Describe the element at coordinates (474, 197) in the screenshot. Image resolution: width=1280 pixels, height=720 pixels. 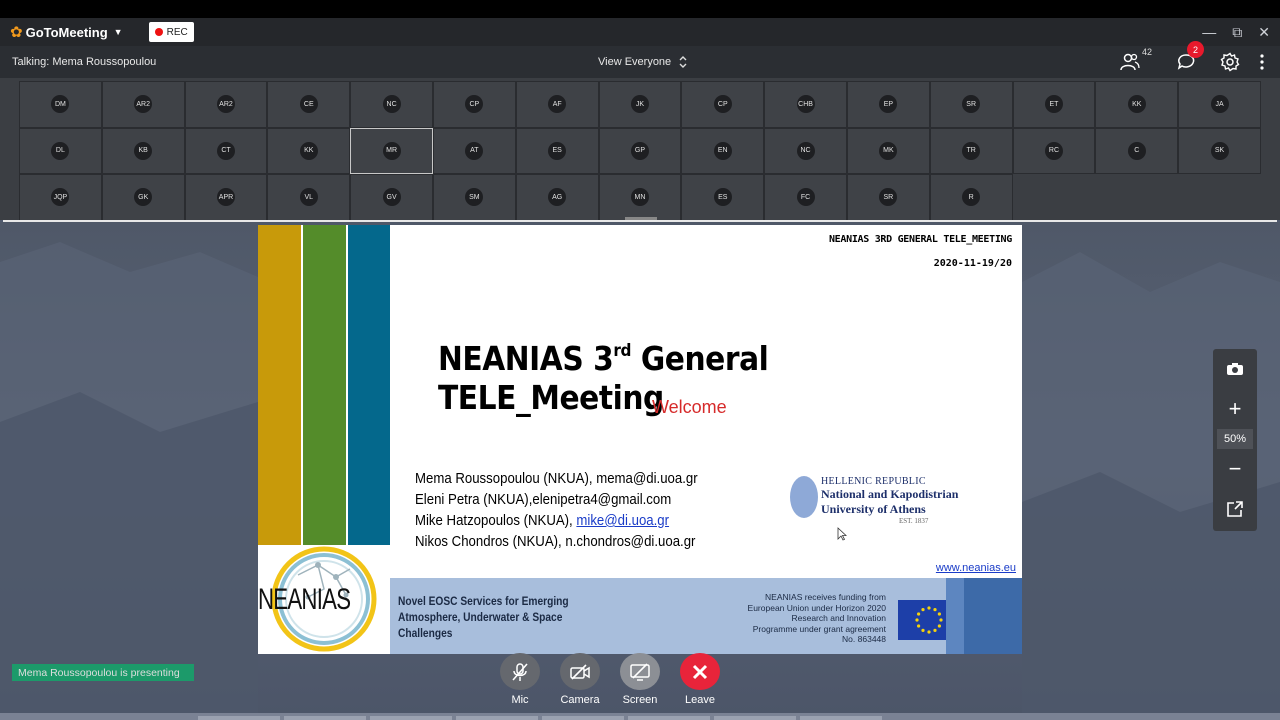
I see `attendee-tile: SM` at that location.